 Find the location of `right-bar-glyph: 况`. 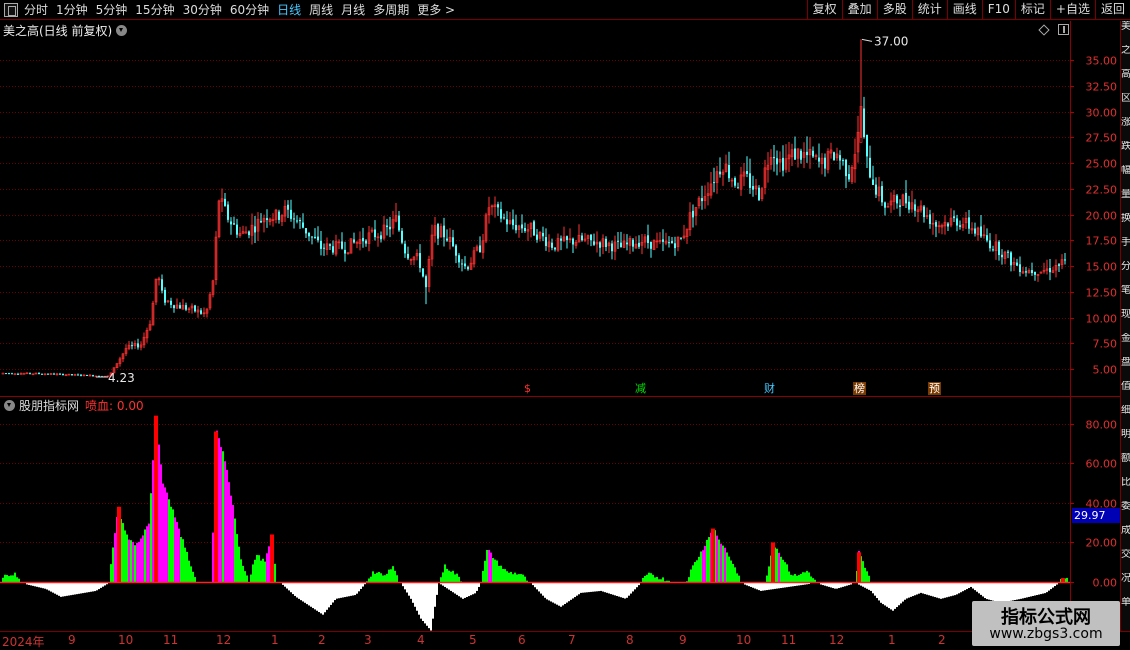

right-bar-glyph: 况 is located at coordinates (1125, 585).